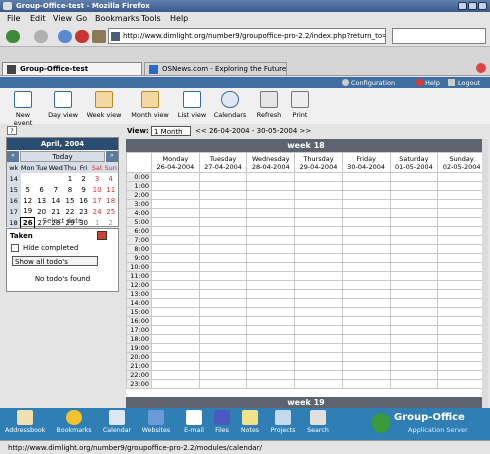 This screenshot has height=454, width=490. Describe the element at coordinates (250, 422) in the screenshot. I see `notes-module: Notes` at that location.